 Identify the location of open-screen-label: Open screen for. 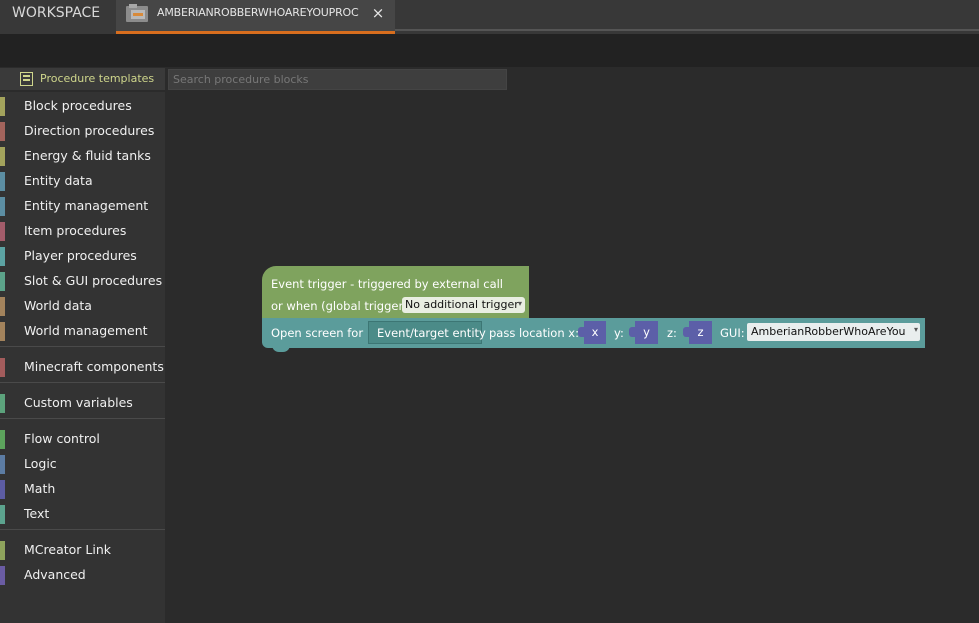
(317, 333).